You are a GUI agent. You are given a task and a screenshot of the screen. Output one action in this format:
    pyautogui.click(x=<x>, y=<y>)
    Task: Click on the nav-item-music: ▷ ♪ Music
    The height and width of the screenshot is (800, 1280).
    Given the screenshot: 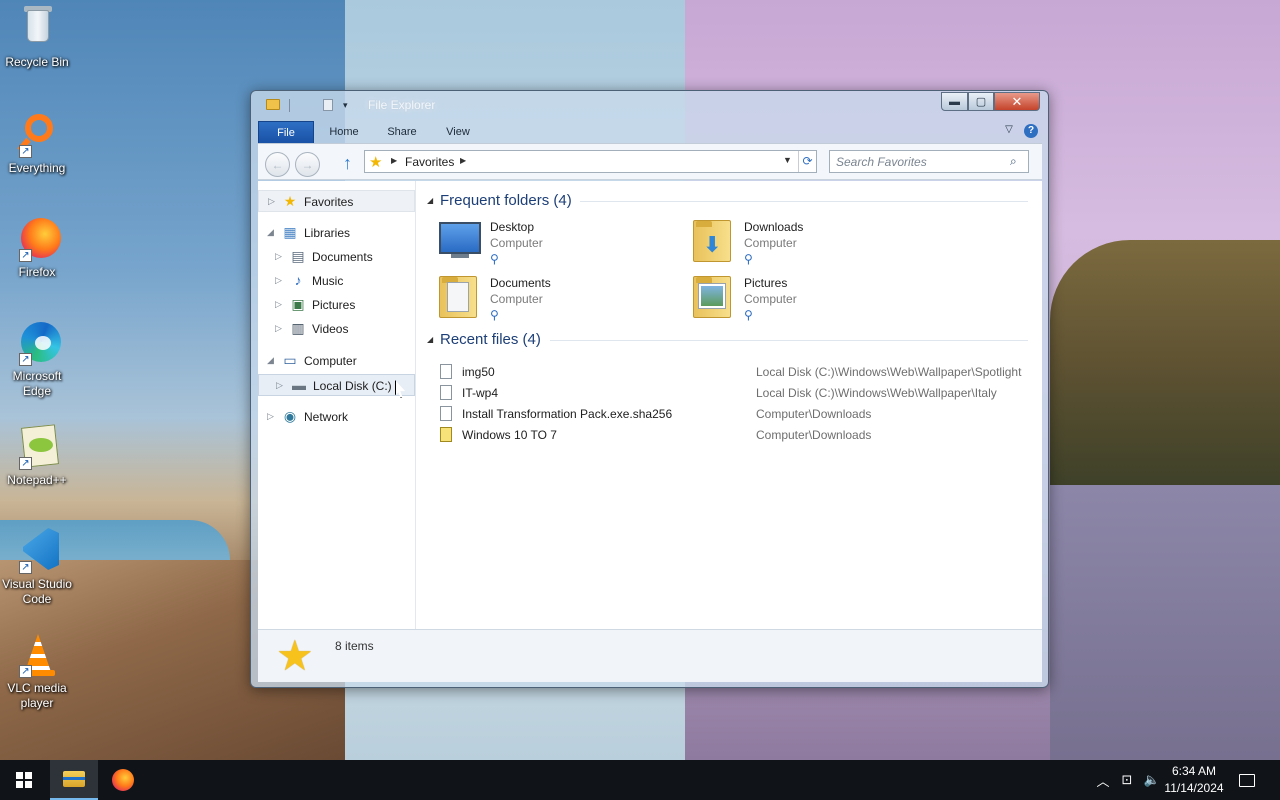 What is the action you would take?
    pyautogui.click(x=336, y=281)
    